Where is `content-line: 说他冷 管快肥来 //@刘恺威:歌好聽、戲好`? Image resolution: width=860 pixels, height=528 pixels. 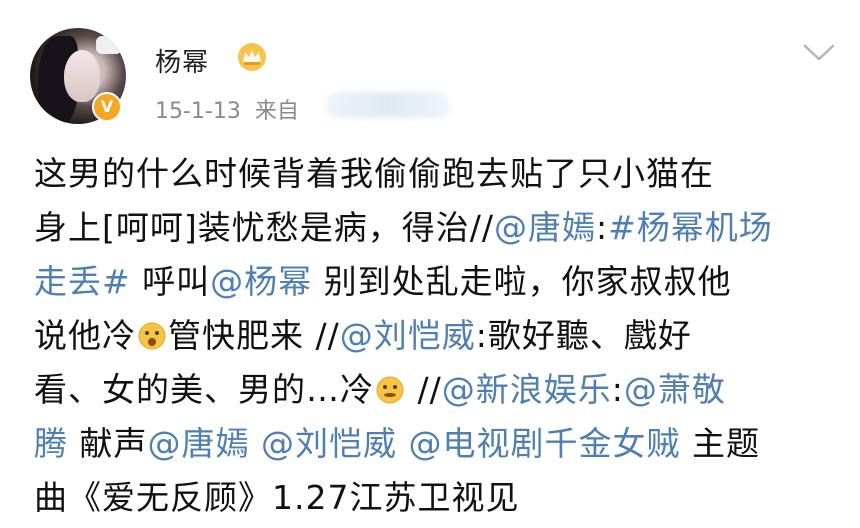
content-line: 说他冷 管快肥来 //@刘恺威:歌好聽、戲好 is located at coordinates (436, 336).